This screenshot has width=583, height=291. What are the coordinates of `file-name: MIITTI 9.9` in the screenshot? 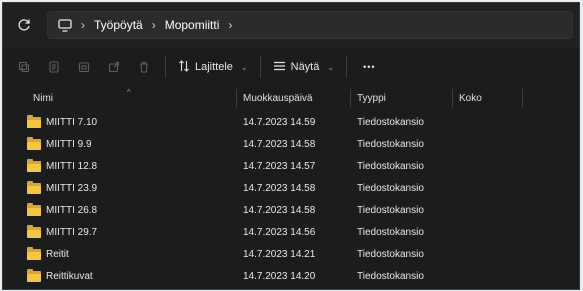 It's located at (69, 144).